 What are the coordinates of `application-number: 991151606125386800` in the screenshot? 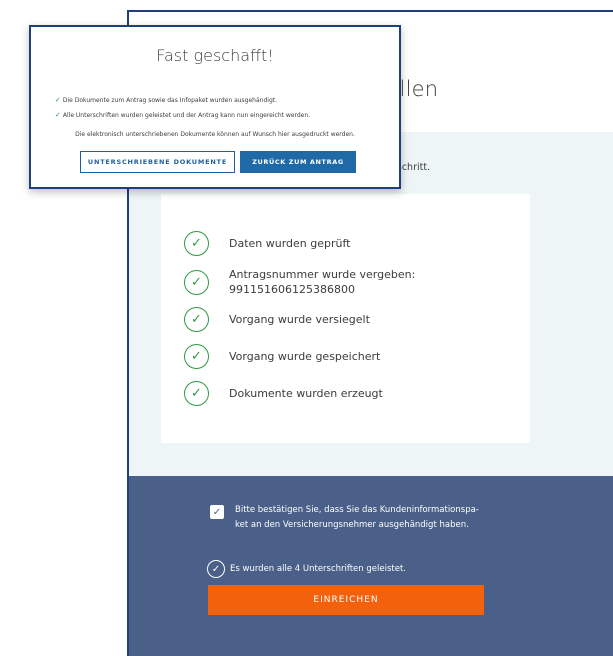 It's located at (292, 289).